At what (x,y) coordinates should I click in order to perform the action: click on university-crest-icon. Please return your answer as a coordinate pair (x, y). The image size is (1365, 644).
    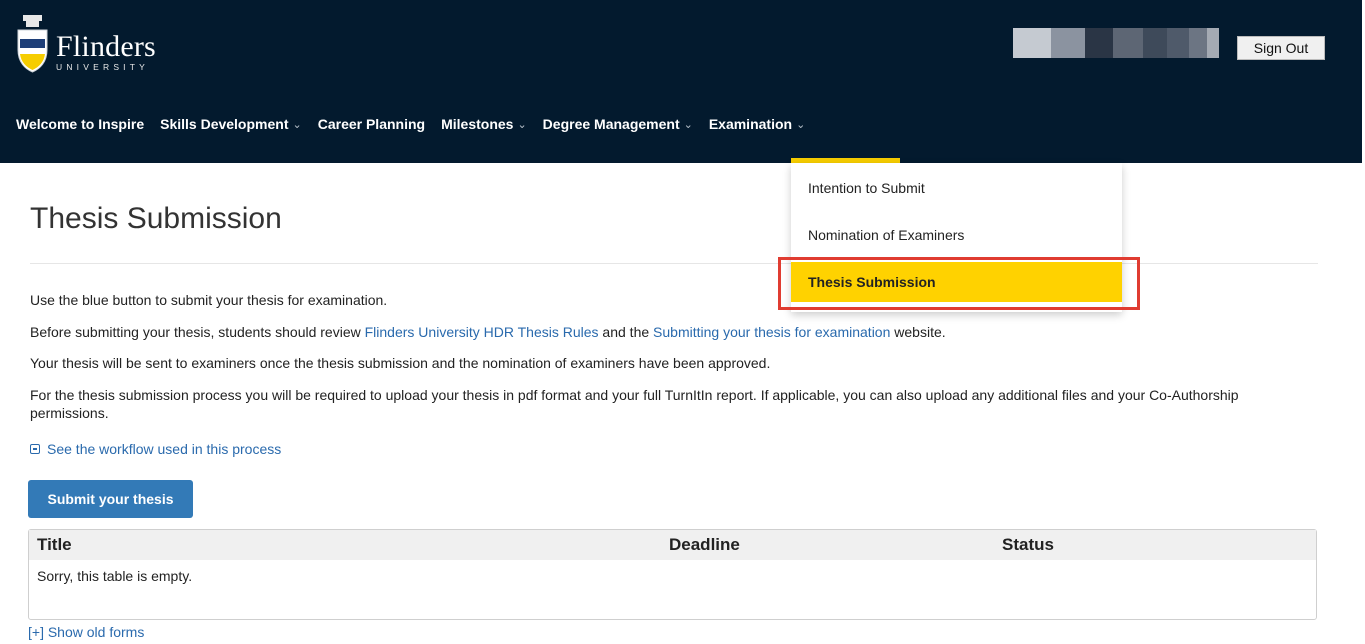
    Looking at the image, I should click on (32, 44).